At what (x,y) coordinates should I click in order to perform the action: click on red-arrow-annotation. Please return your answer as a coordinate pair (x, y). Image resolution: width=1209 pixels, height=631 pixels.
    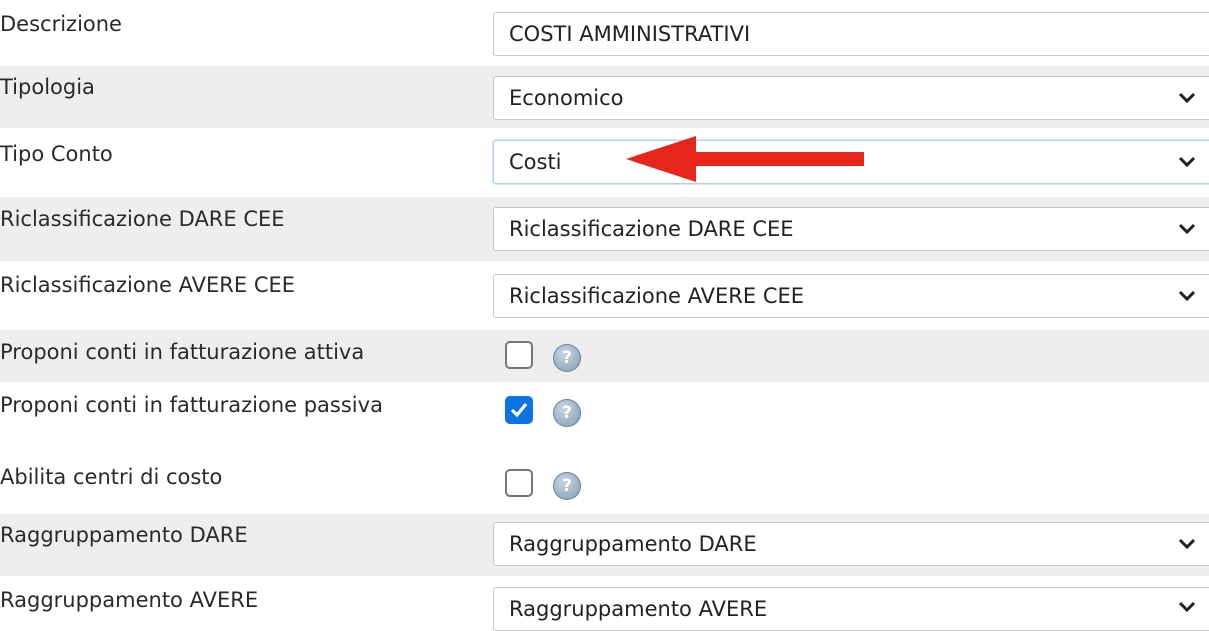
    Looking at the image, I should click on (745, 159).